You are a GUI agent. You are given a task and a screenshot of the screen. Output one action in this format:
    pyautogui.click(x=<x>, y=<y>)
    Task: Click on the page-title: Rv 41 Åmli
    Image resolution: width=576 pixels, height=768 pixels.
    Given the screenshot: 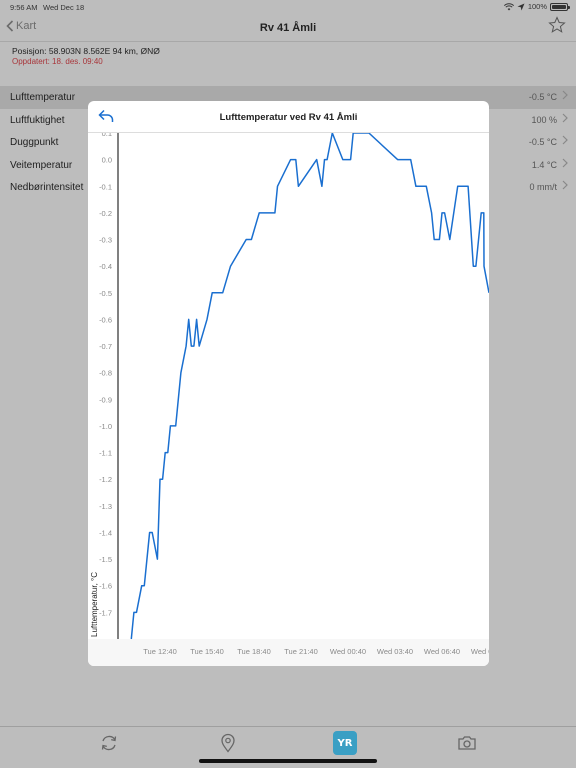 What is the action you would take?
    pyautogui.click(x=288, y=28)
    